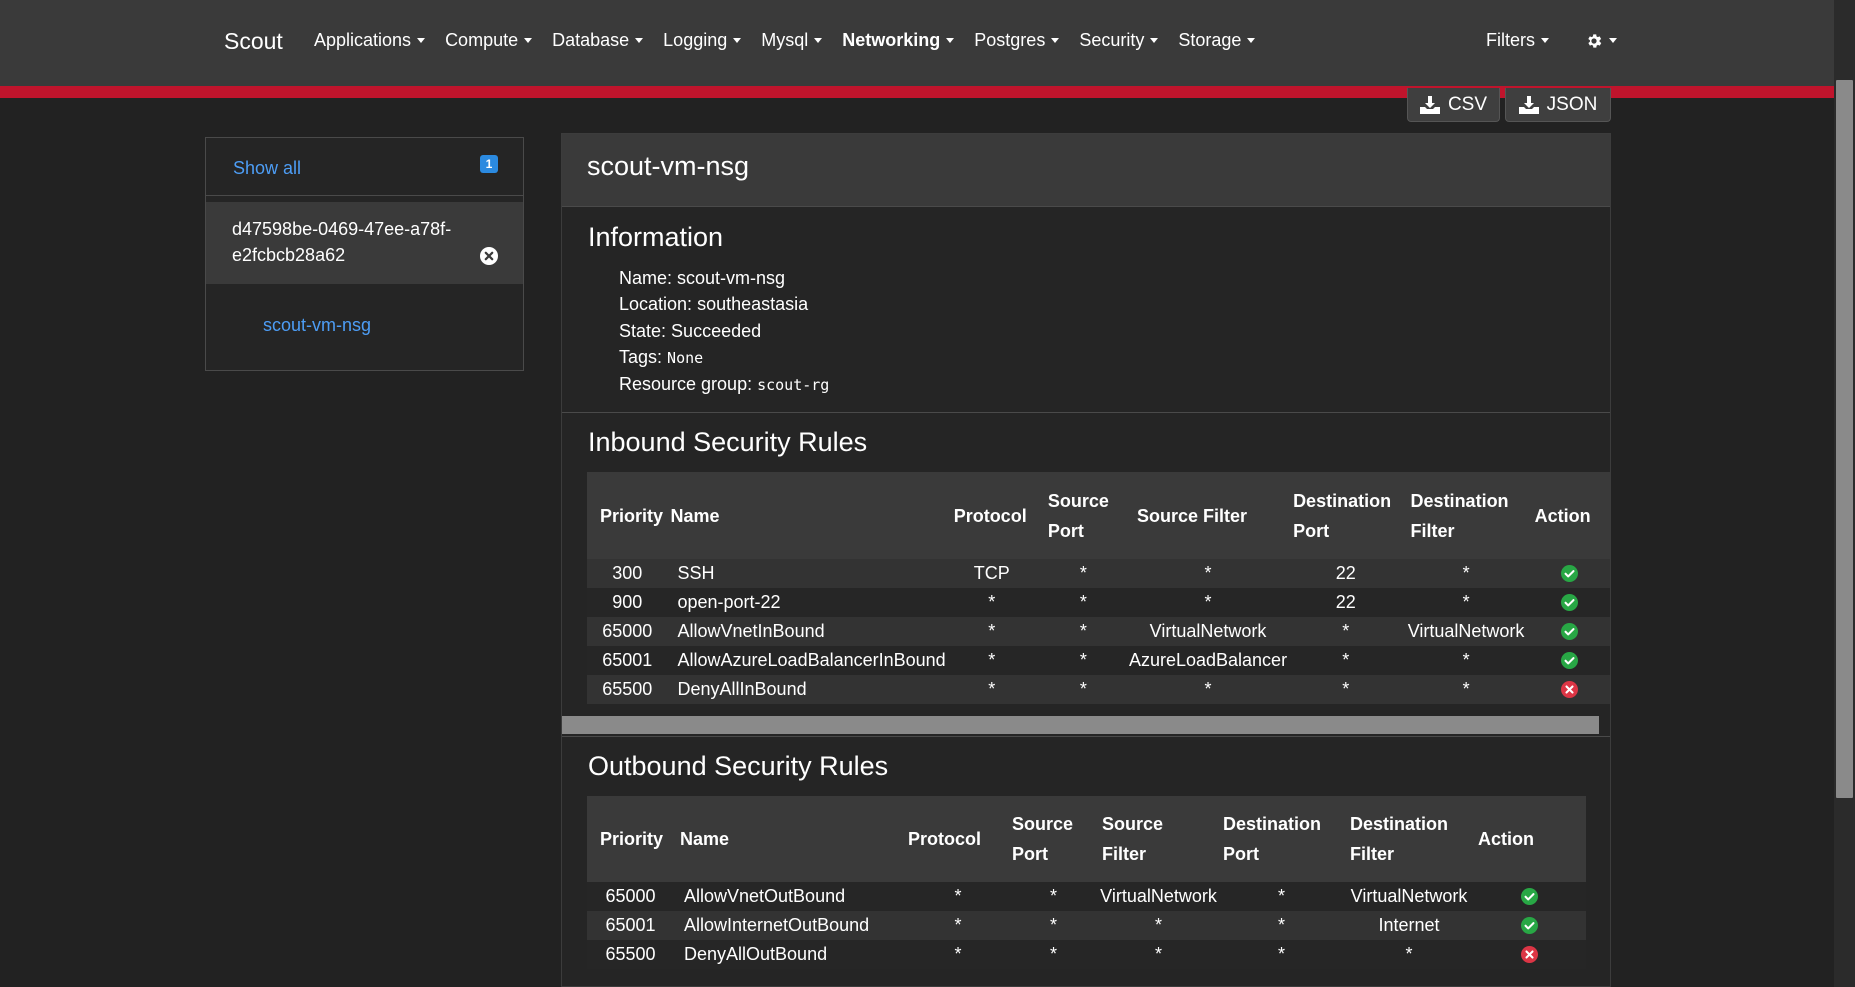 This screenshot has height=987, width=1855. I want to click on table-row: 65500 DenyAllOutBound * * * * *, so click(1086, 954).